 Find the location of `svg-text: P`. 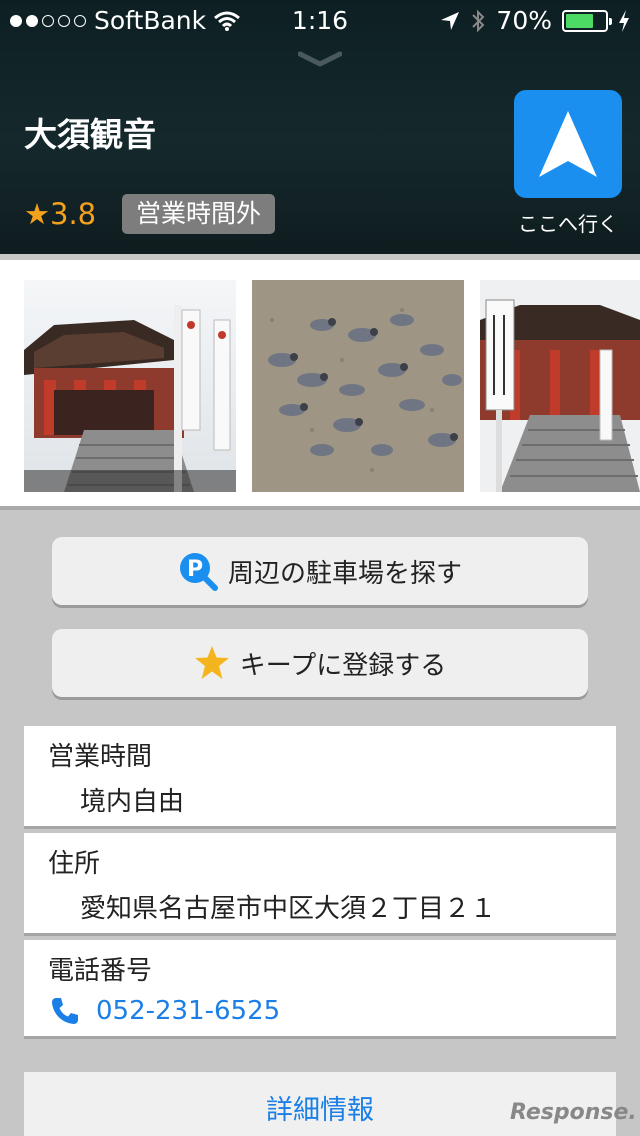

svg-text: P is located at coordinates (195, 569).